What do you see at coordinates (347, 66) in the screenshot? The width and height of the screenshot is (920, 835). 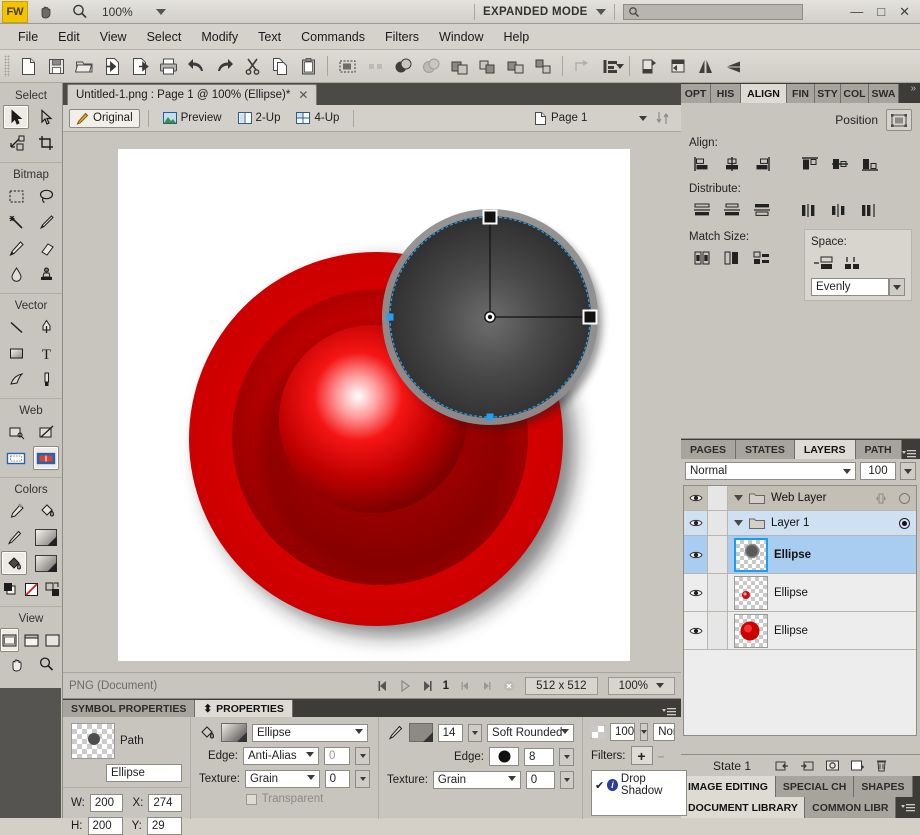 I see `select-marquee-button` at bounding box center [347, 66].